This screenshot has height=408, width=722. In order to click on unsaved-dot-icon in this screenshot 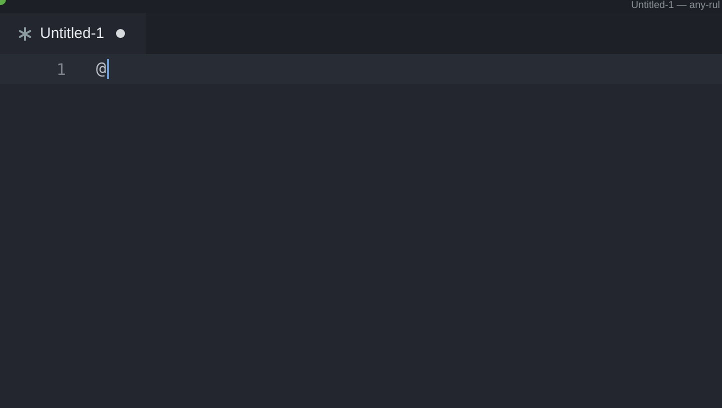, I will do `click(121, 33)`.